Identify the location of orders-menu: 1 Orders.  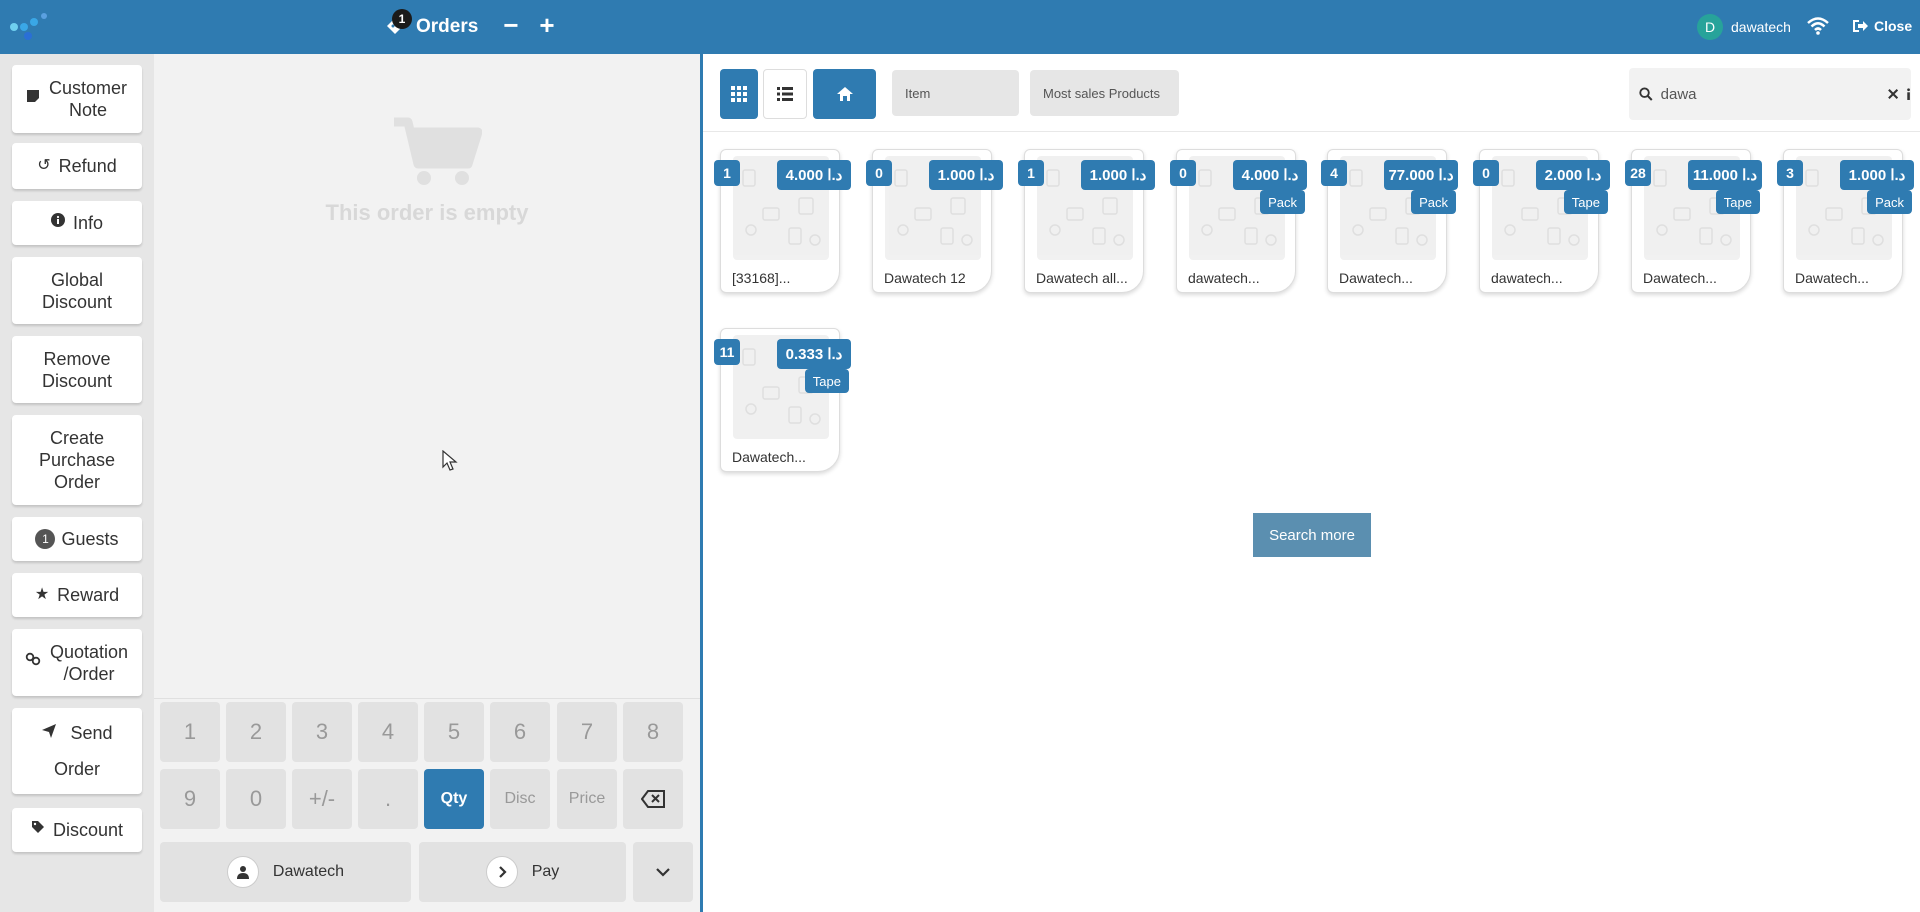
(431, 26).